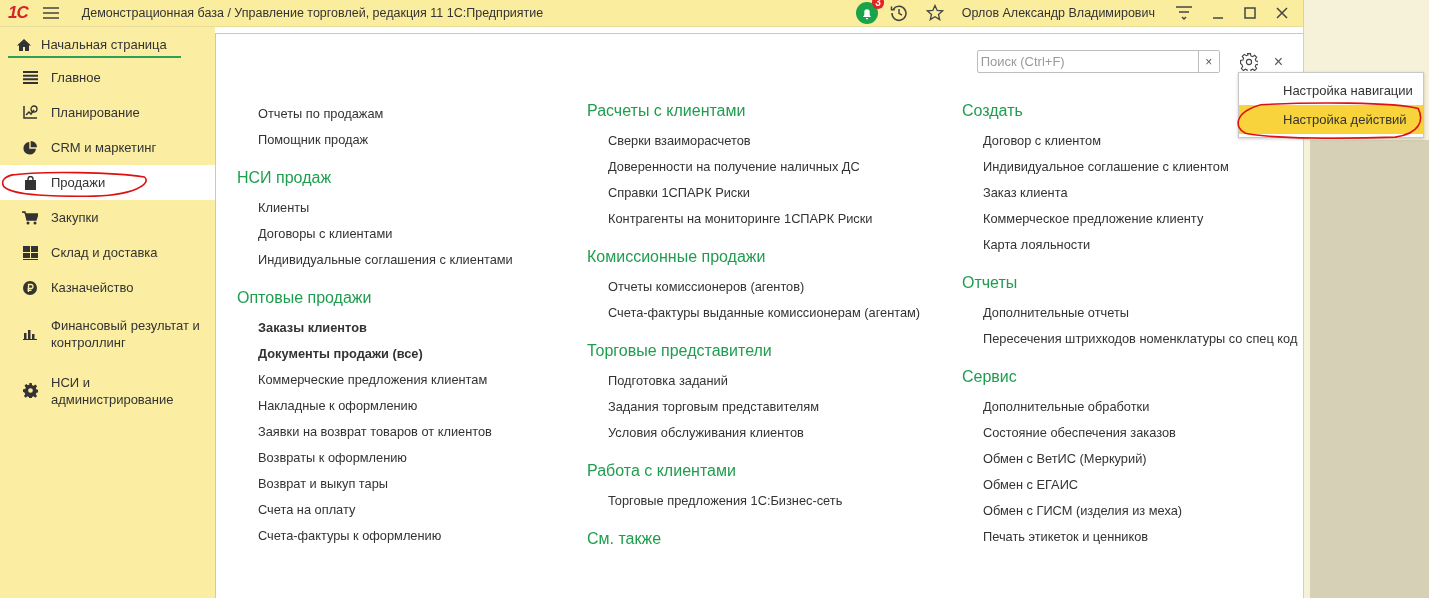 Image resolution: width=1429 pixels, height=598 pixels. I want to click on star-icon, so click(934, 13).